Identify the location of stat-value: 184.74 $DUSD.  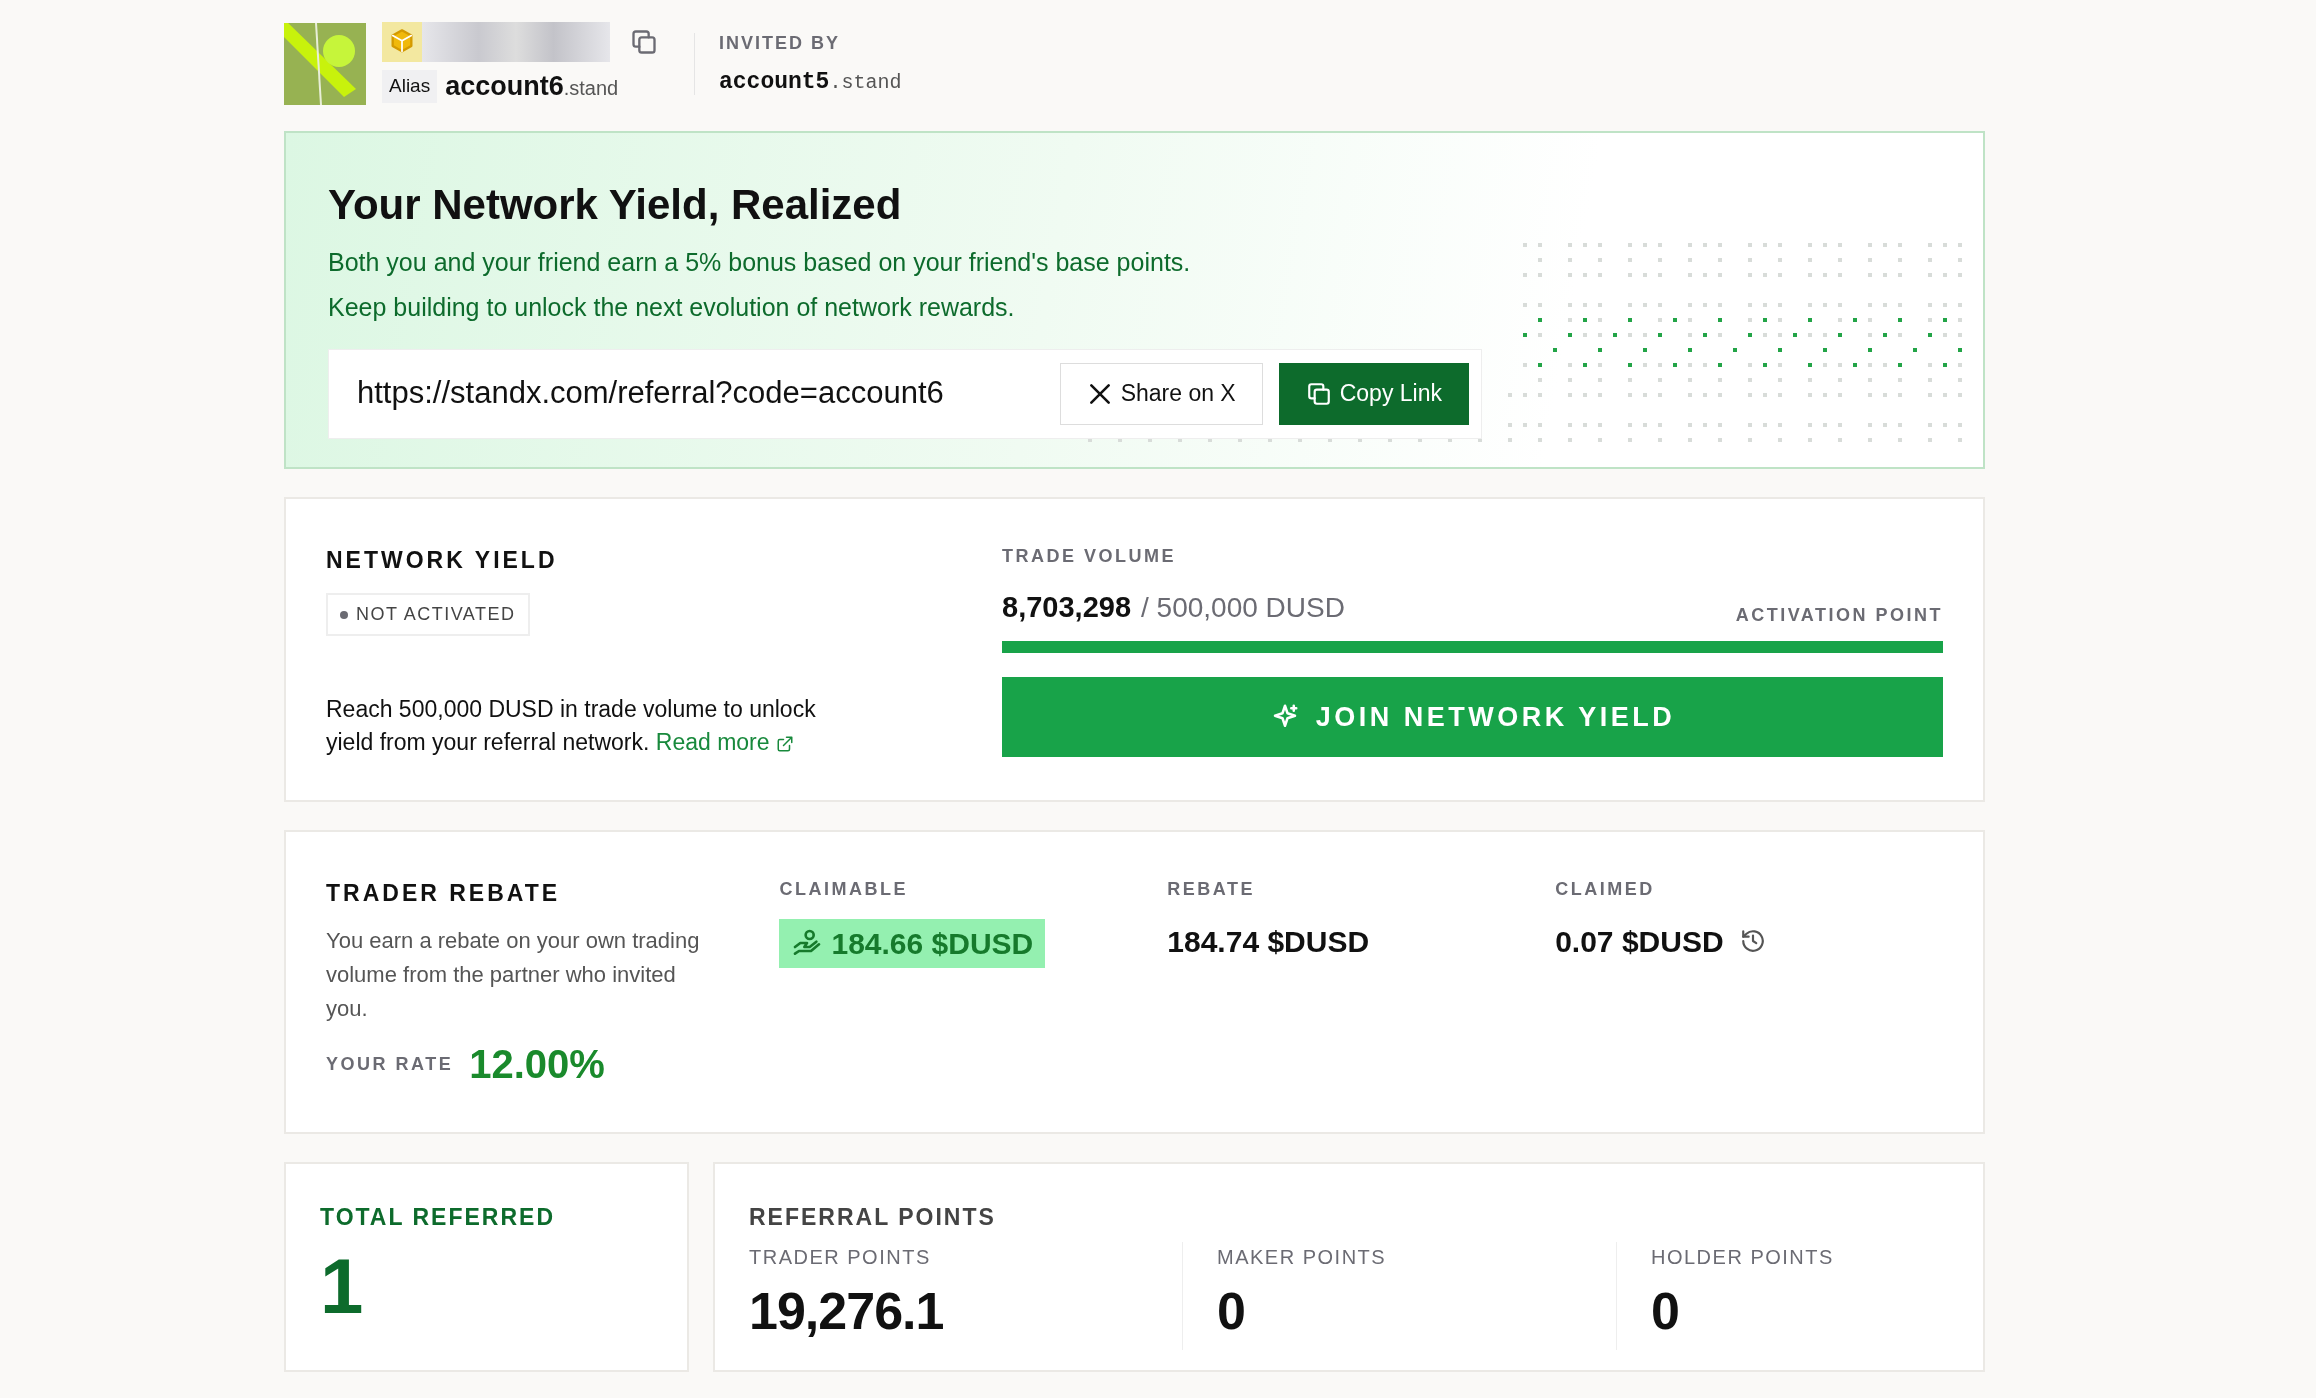
(1268, 941).